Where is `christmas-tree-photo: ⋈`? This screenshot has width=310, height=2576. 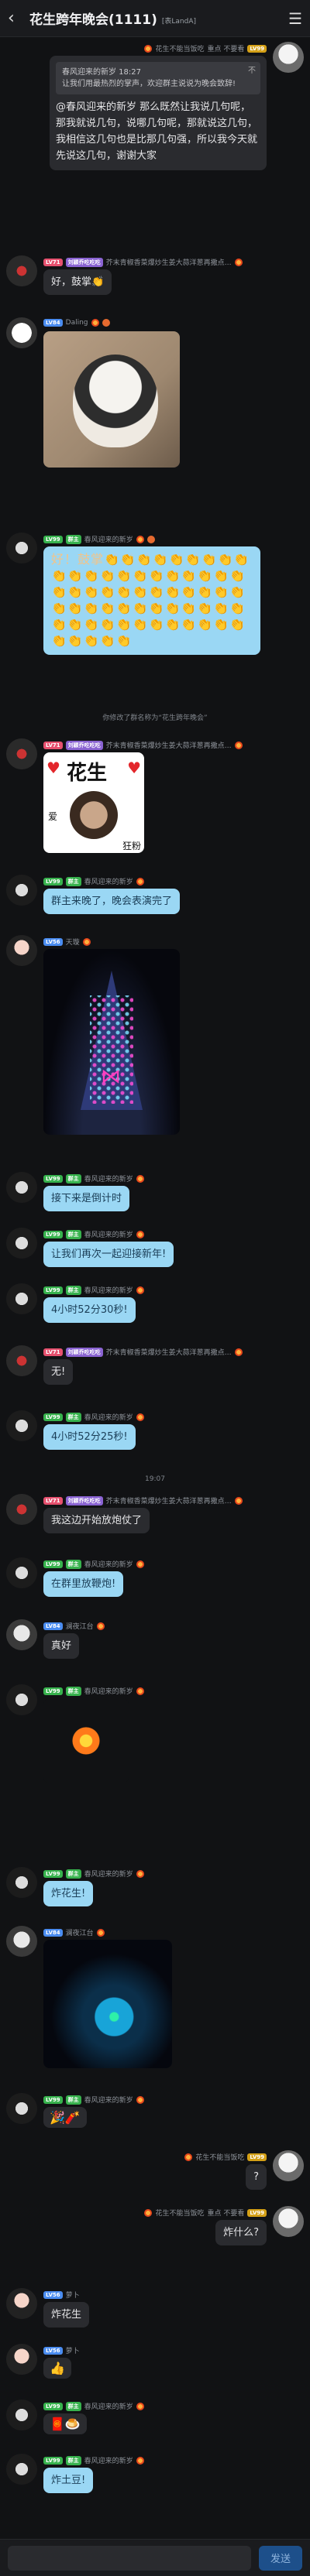
christmas-tree-photo: ⋈ is located at coordinates (111, 1042).